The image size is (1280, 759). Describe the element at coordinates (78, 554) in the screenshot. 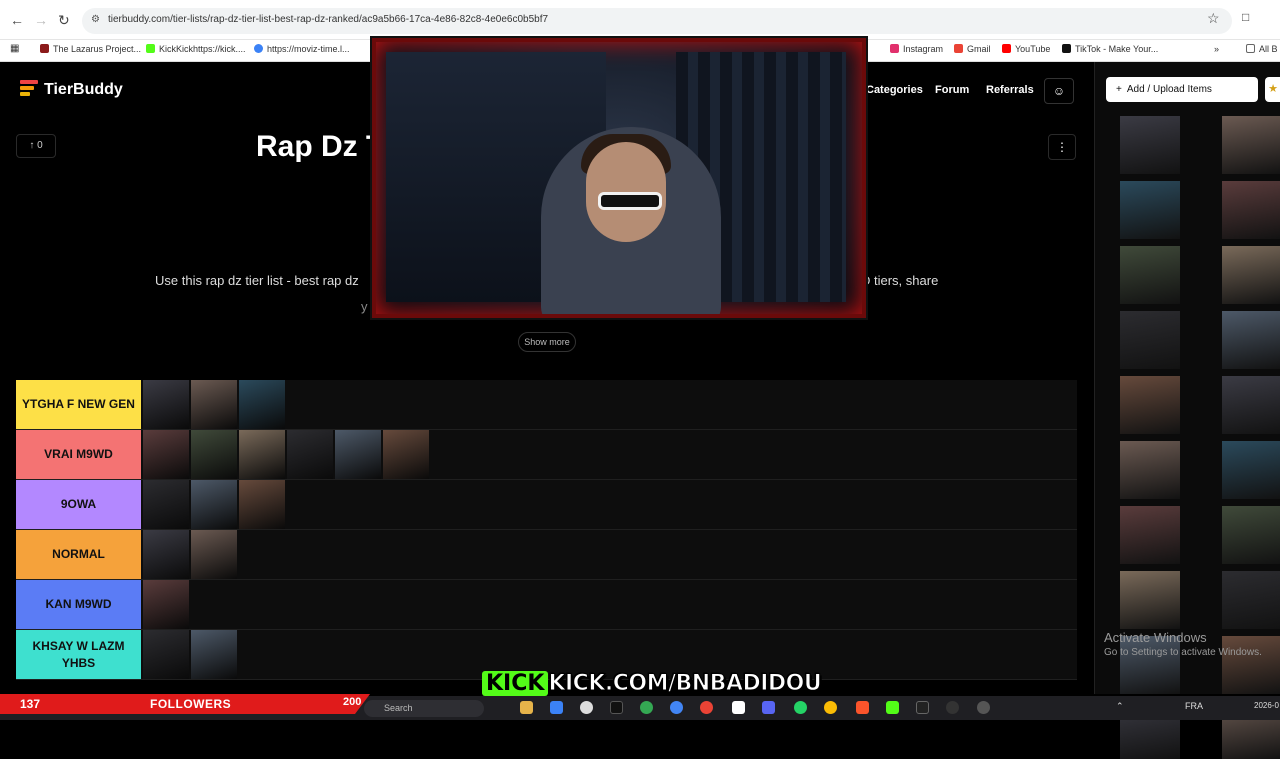

I see `tier-label: NORMAL` at that location.